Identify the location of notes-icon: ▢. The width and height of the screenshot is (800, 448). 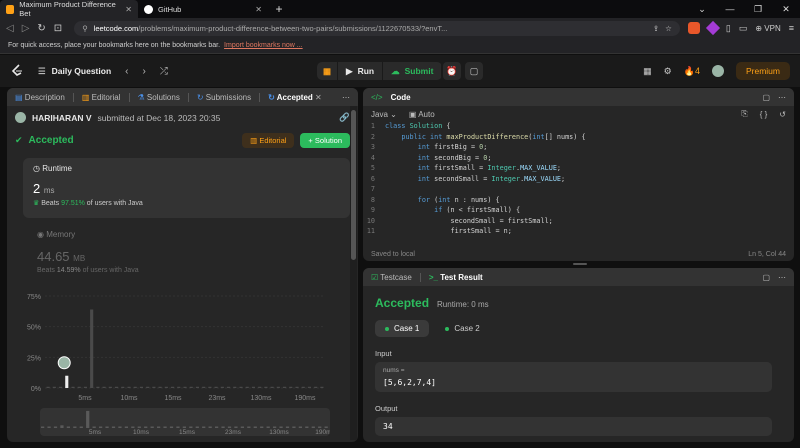
(474, 71).